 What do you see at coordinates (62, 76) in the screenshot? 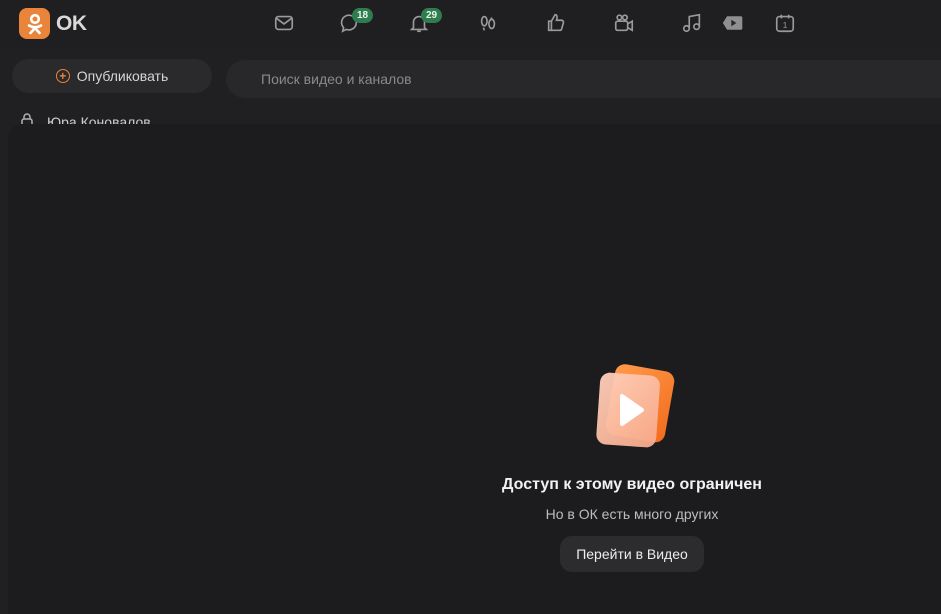
I see `plus-icon: +` at bounding box center [62, 76].